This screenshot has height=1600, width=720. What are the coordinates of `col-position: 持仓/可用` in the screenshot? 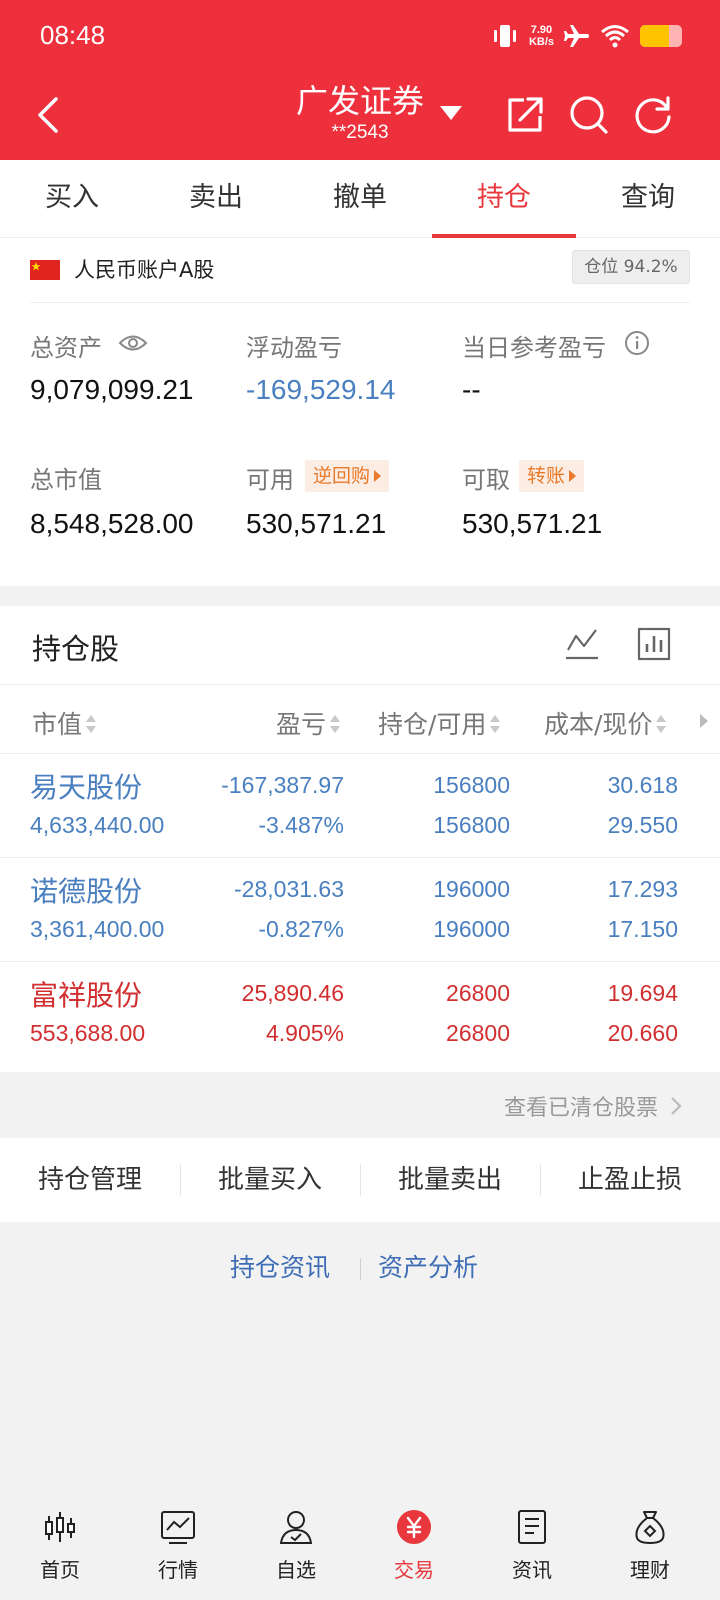 It's located at (439, 723).